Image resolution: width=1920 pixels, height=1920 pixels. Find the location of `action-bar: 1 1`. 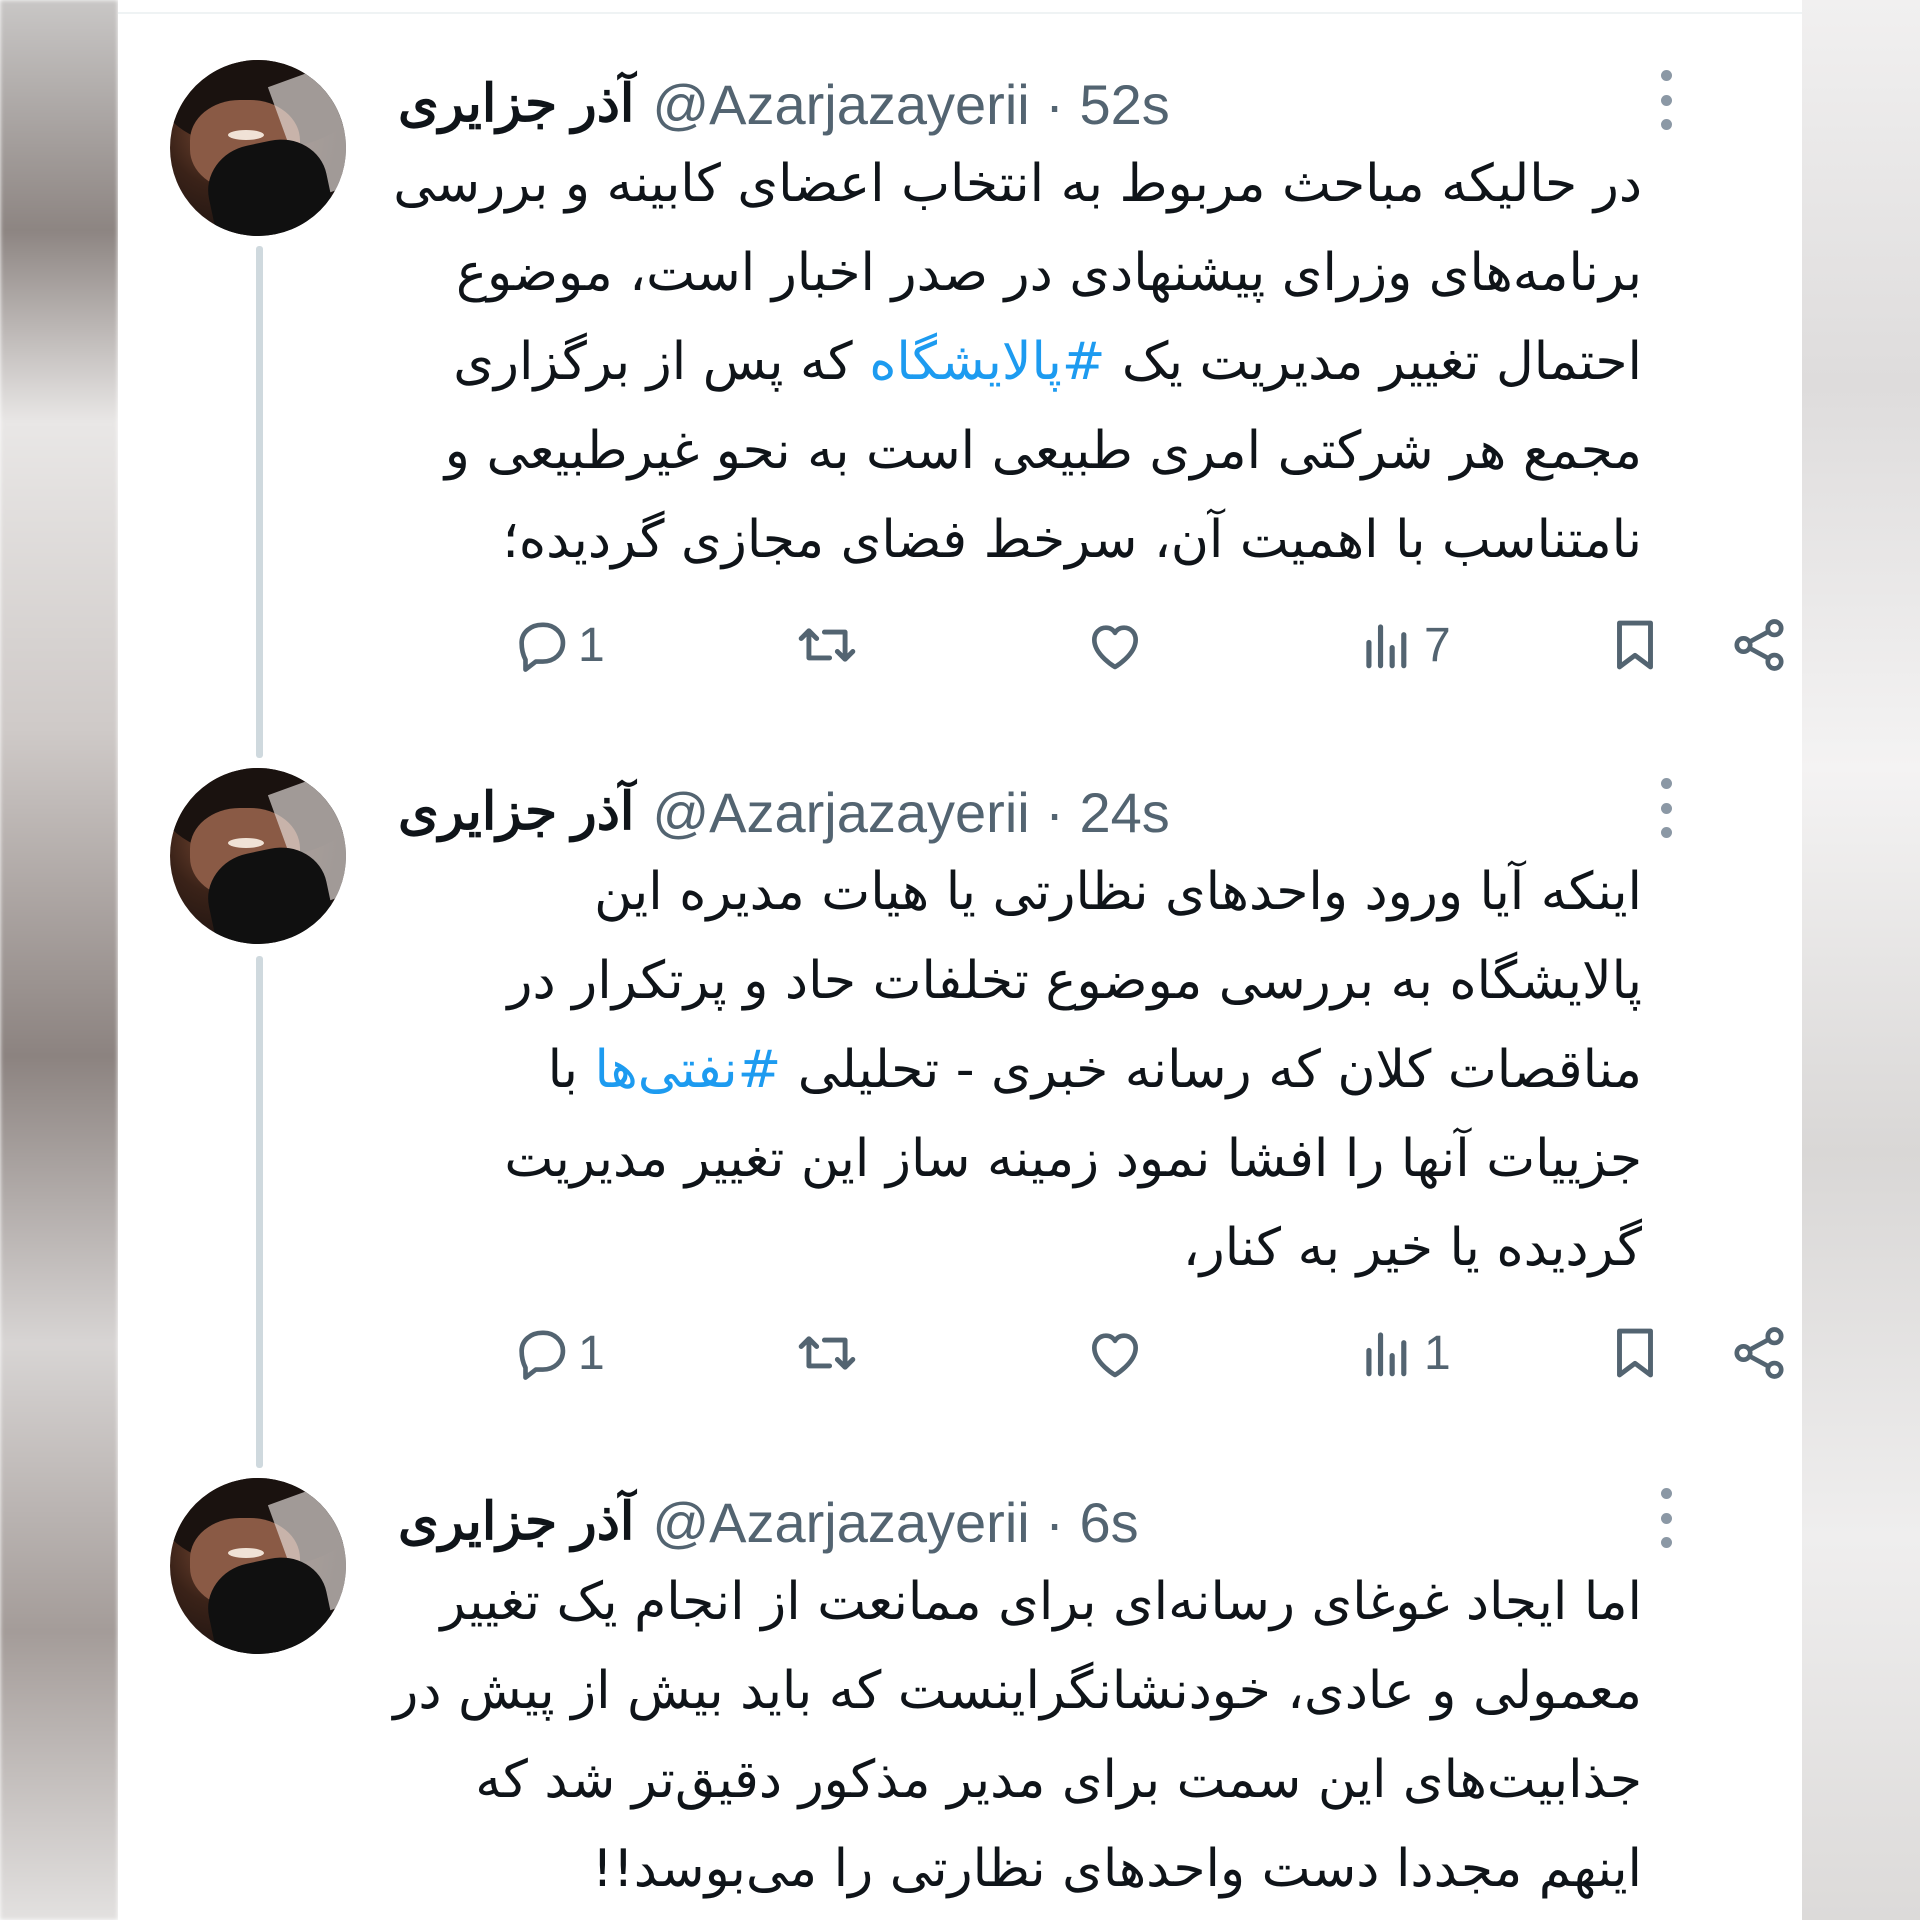

action-bar: 1 1 is located at coordinates (1091, 1353).